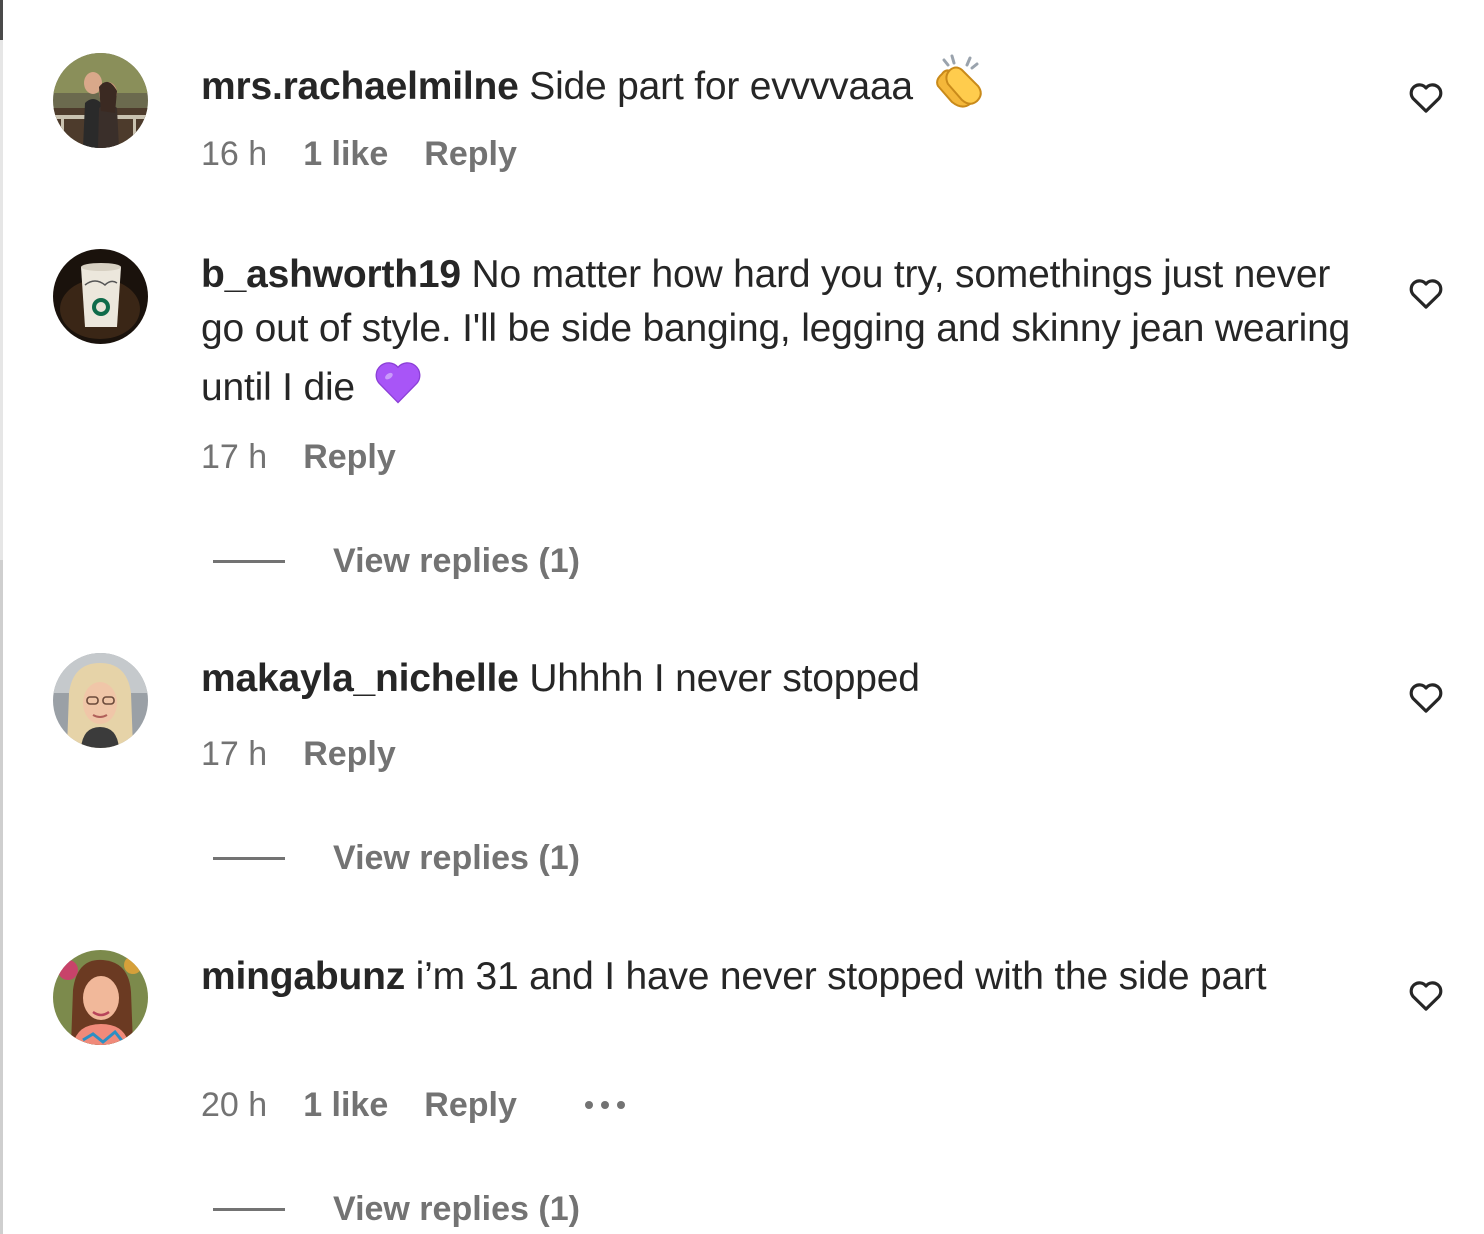 The height and width of the screenshot is (1234, 1484). I want to click on comment-username: makayla_nichelle, so click(360, 678).